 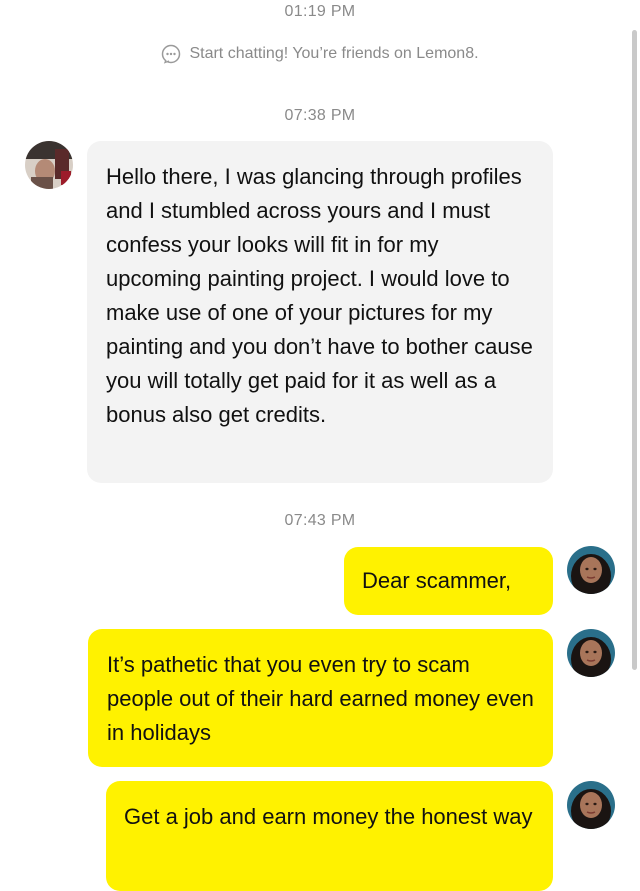 What do you see at coordinates (171, 54) in the screenshot?
I see `chat-bubble-icon` at bounding box center [171, 54].